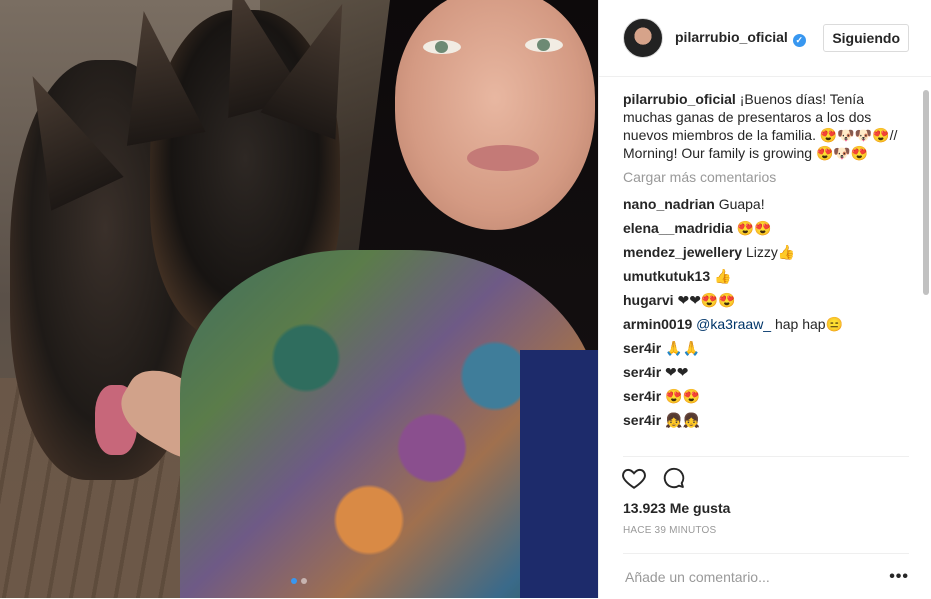 The image size is (931, 599). What do you see at coordinates (809, 324) in the screenshot?
I see `comment-text: hap hap😑` at bounding box center [809, 324].